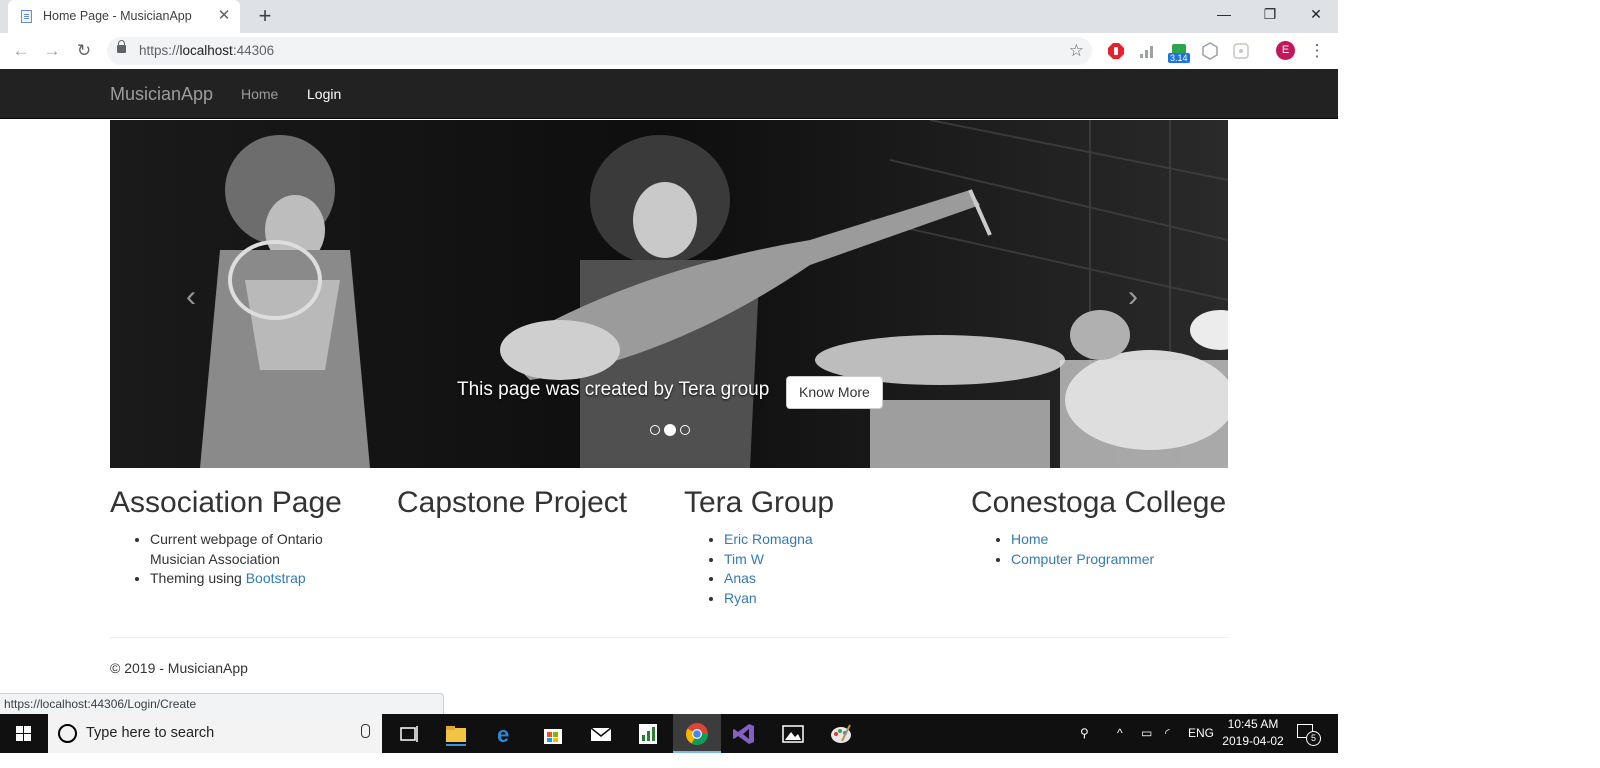 The height and width of the screenshot is (768, 1600). What do you see at coordinates (1084, 733) in the screenshot?
I see `people-icon: ⚲` at bounding box center [1084, 733].